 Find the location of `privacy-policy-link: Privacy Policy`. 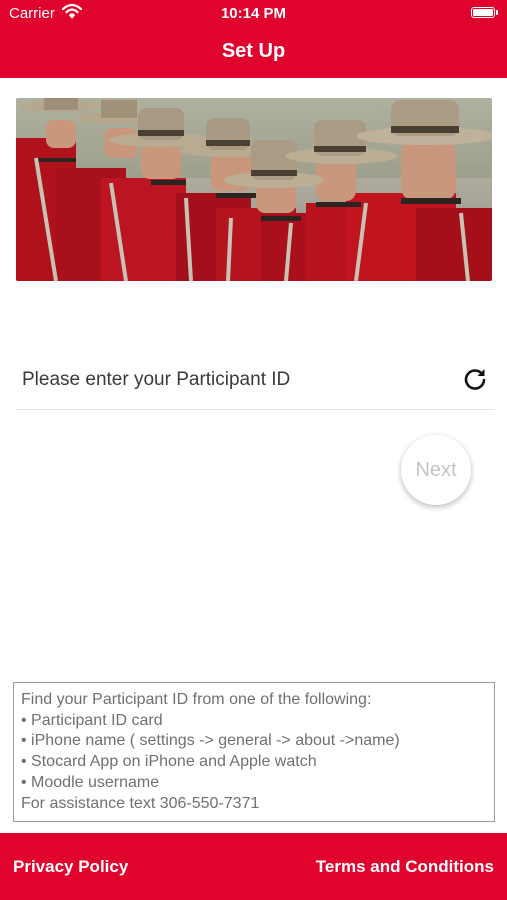

privacy-policy-link: Privacy Policy is located at coordinates (70, 867).